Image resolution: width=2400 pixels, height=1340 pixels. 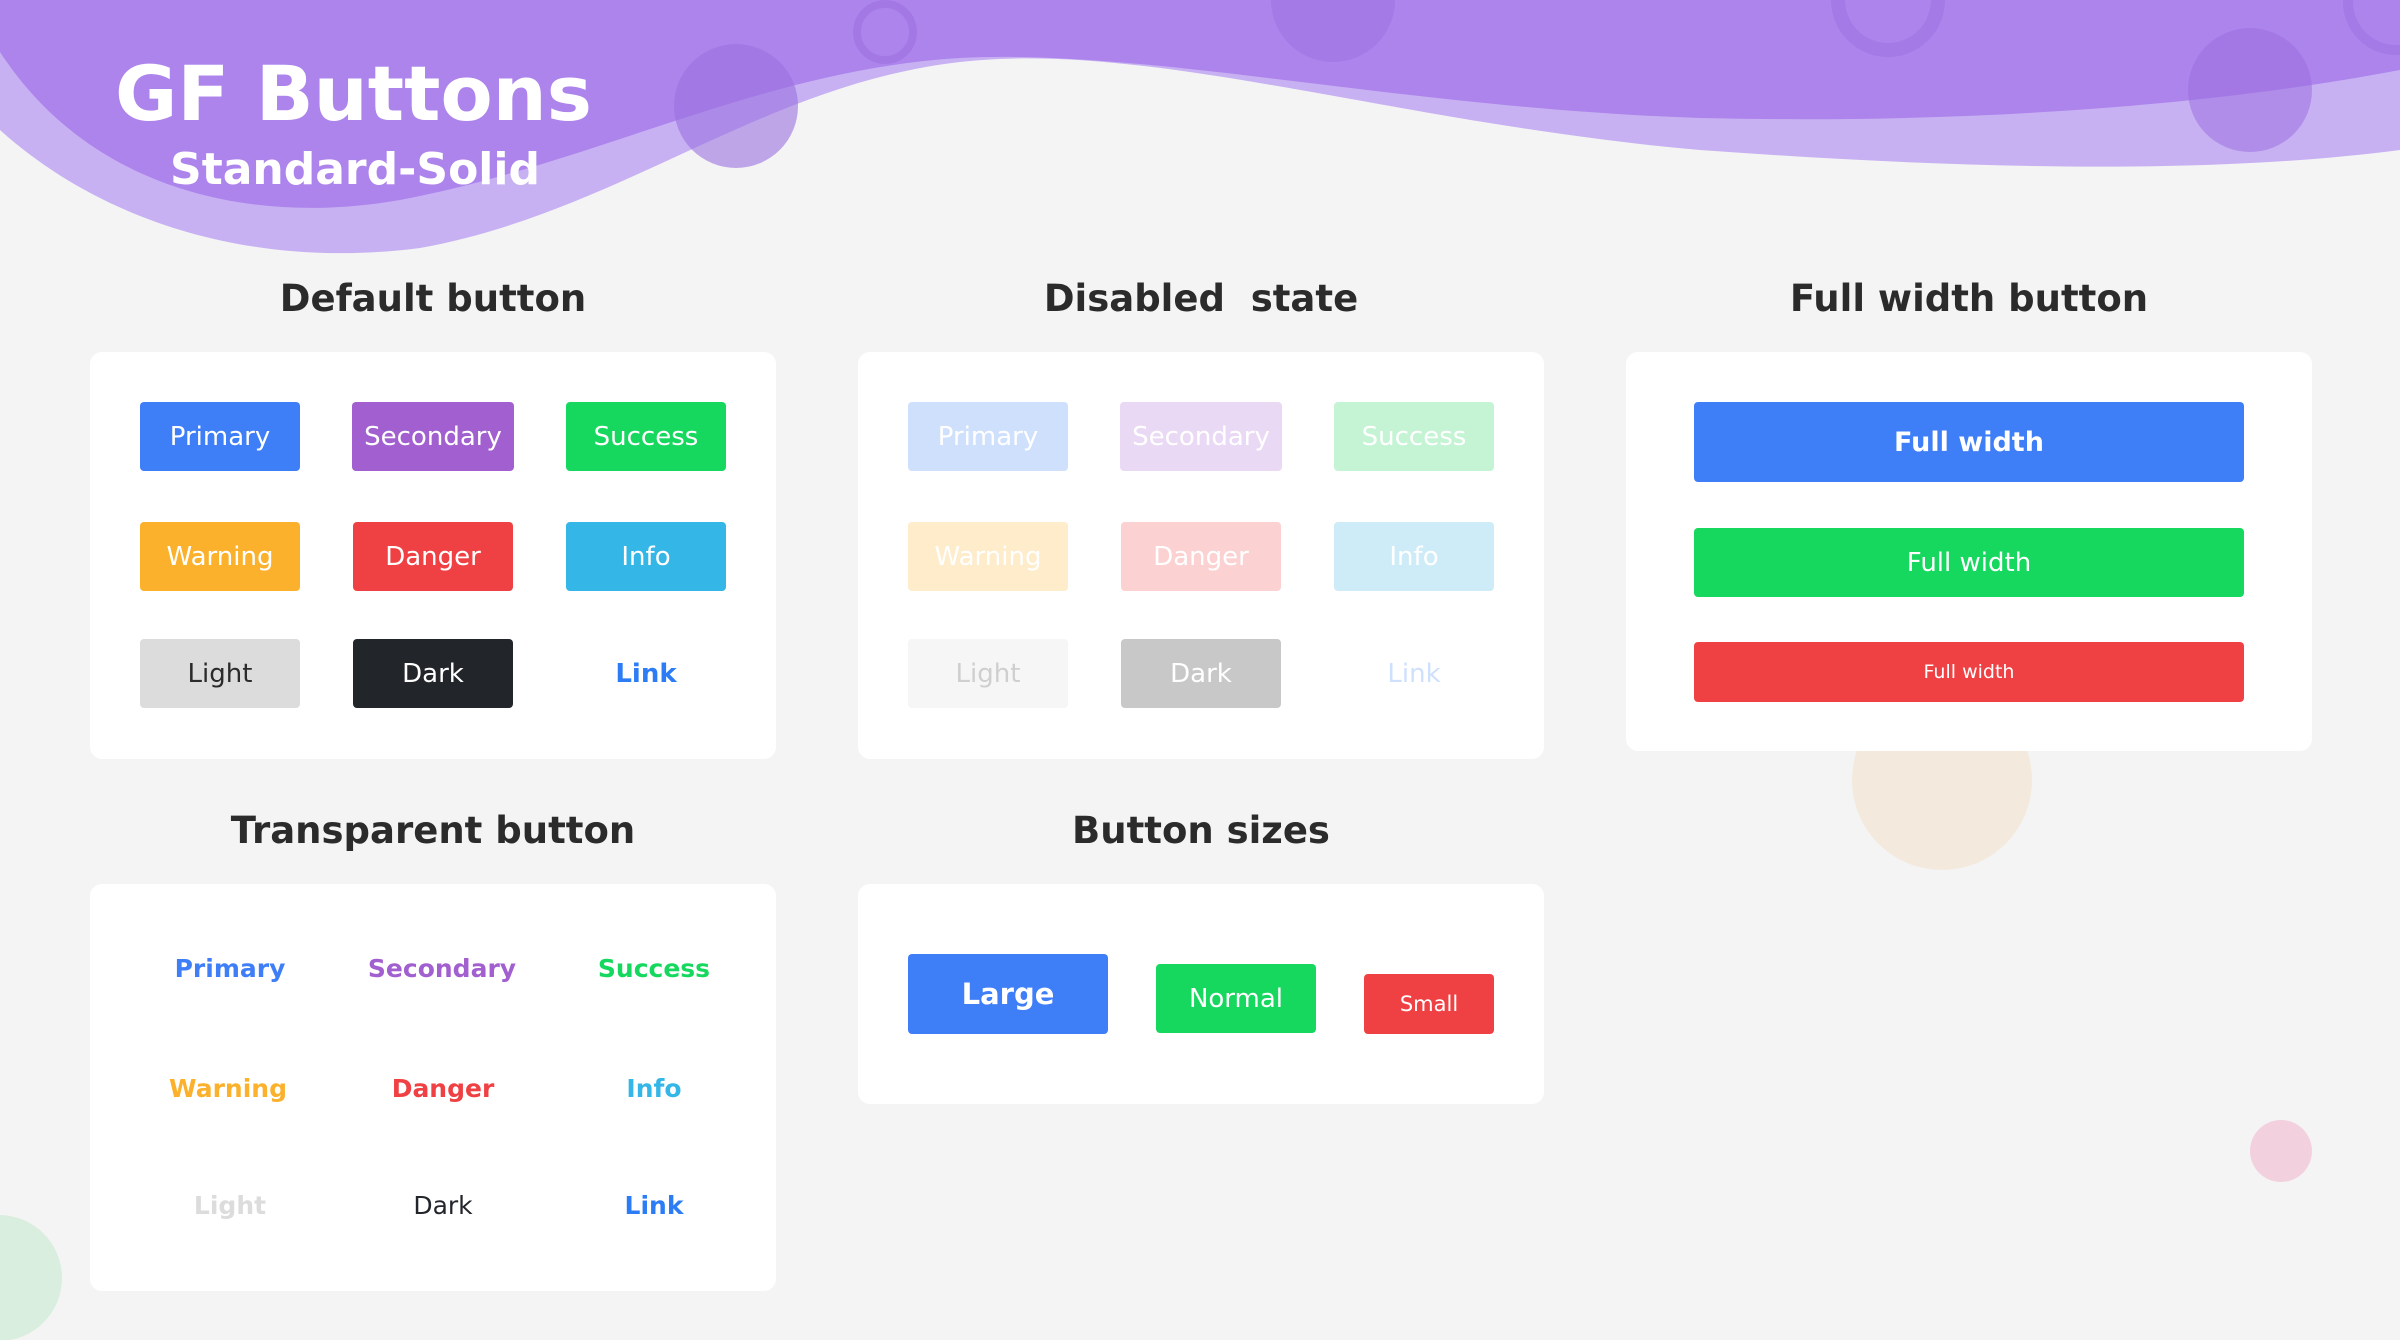 I want to click on full-width-small-button: Full width, so click(x=1969, y=672).